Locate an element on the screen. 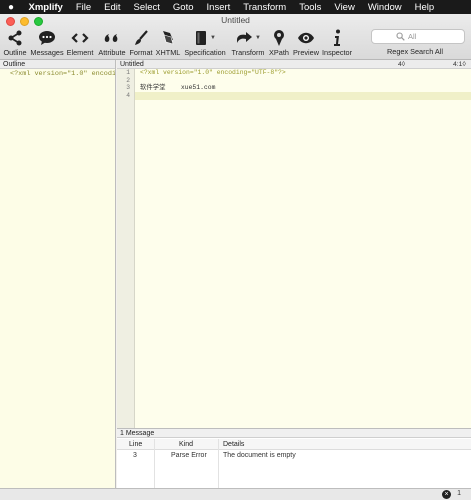  menu-file: File is located at coordinates (83, 7).